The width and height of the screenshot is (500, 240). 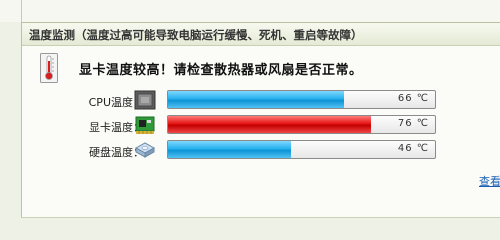 What do you see at coordinates (145, 100) in the screenshot?
I see `cpu-chip-icon` at bounding box center [145, 100].